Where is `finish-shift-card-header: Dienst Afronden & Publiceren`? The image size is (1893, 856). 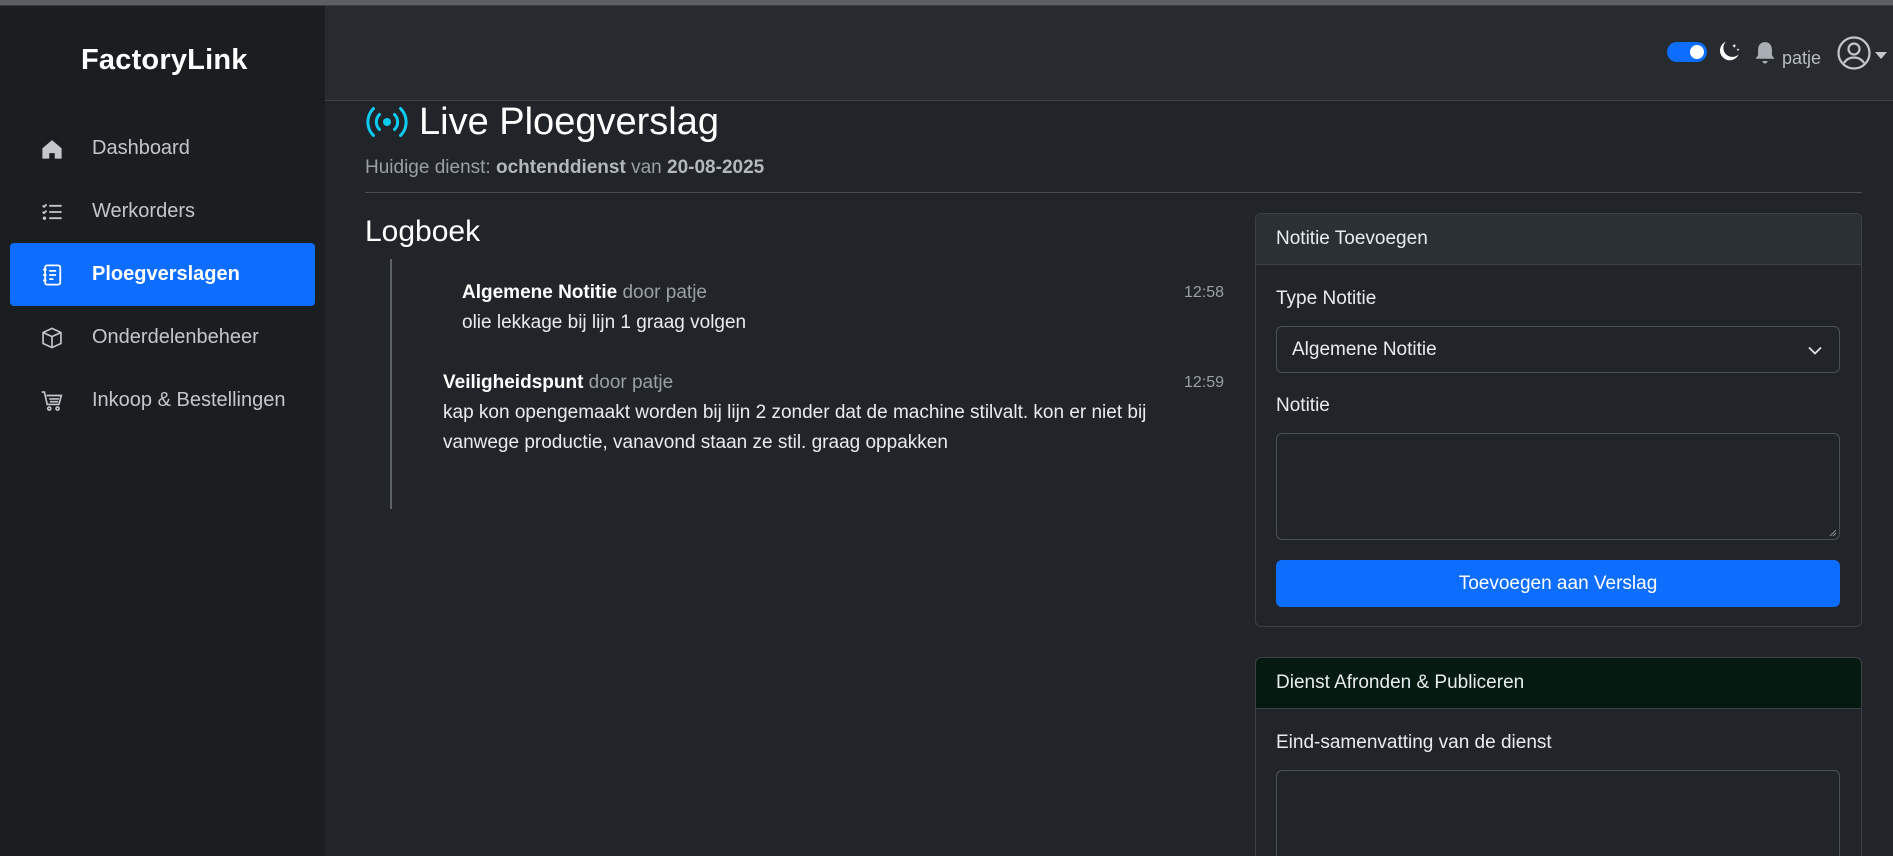 finish-shift-card-header: Dienst Afronden & Publiceren is located at coordinates (1558, 683).